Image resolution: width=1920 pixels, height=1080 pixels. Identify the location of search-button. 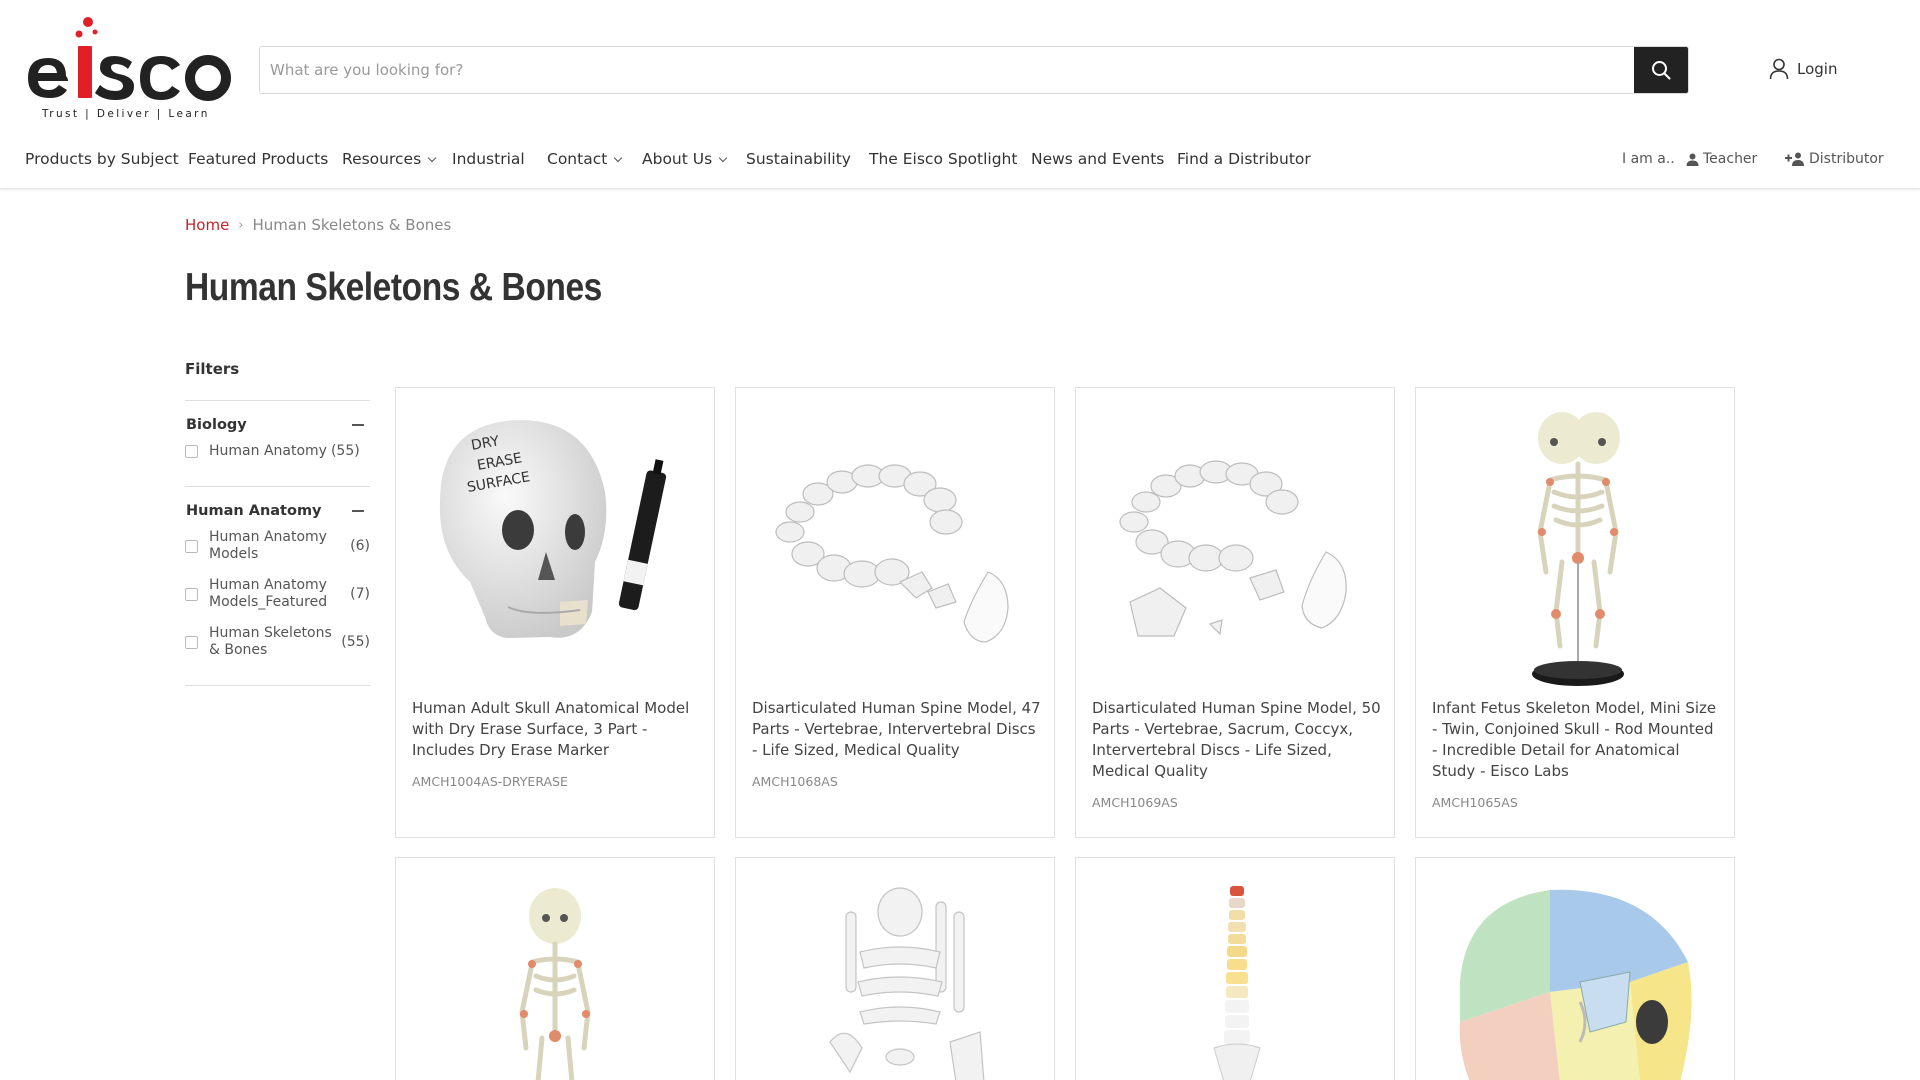
(1661, 70).